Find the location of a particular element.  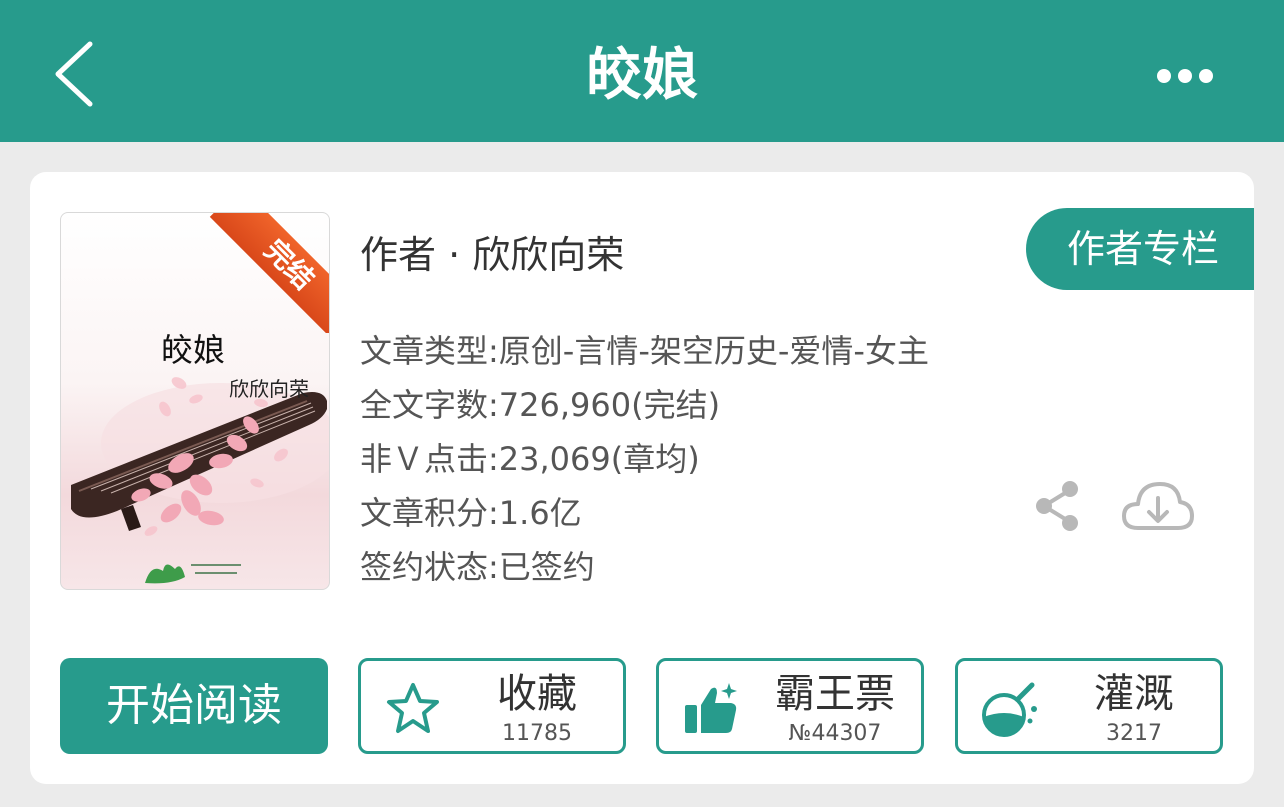

page-title: 皎娘 is located at coordinates (642, 75).